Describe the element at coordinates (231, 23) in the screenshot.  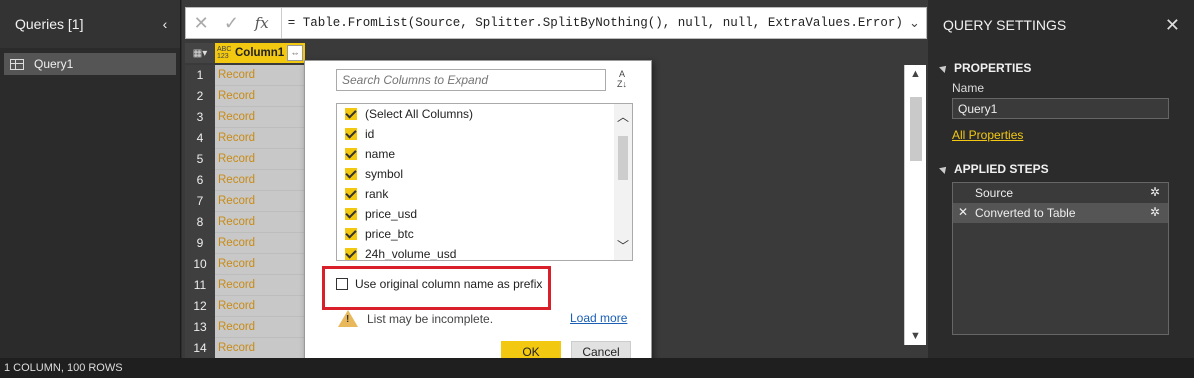
I see `commit-formula-icon: ✓` at that location.